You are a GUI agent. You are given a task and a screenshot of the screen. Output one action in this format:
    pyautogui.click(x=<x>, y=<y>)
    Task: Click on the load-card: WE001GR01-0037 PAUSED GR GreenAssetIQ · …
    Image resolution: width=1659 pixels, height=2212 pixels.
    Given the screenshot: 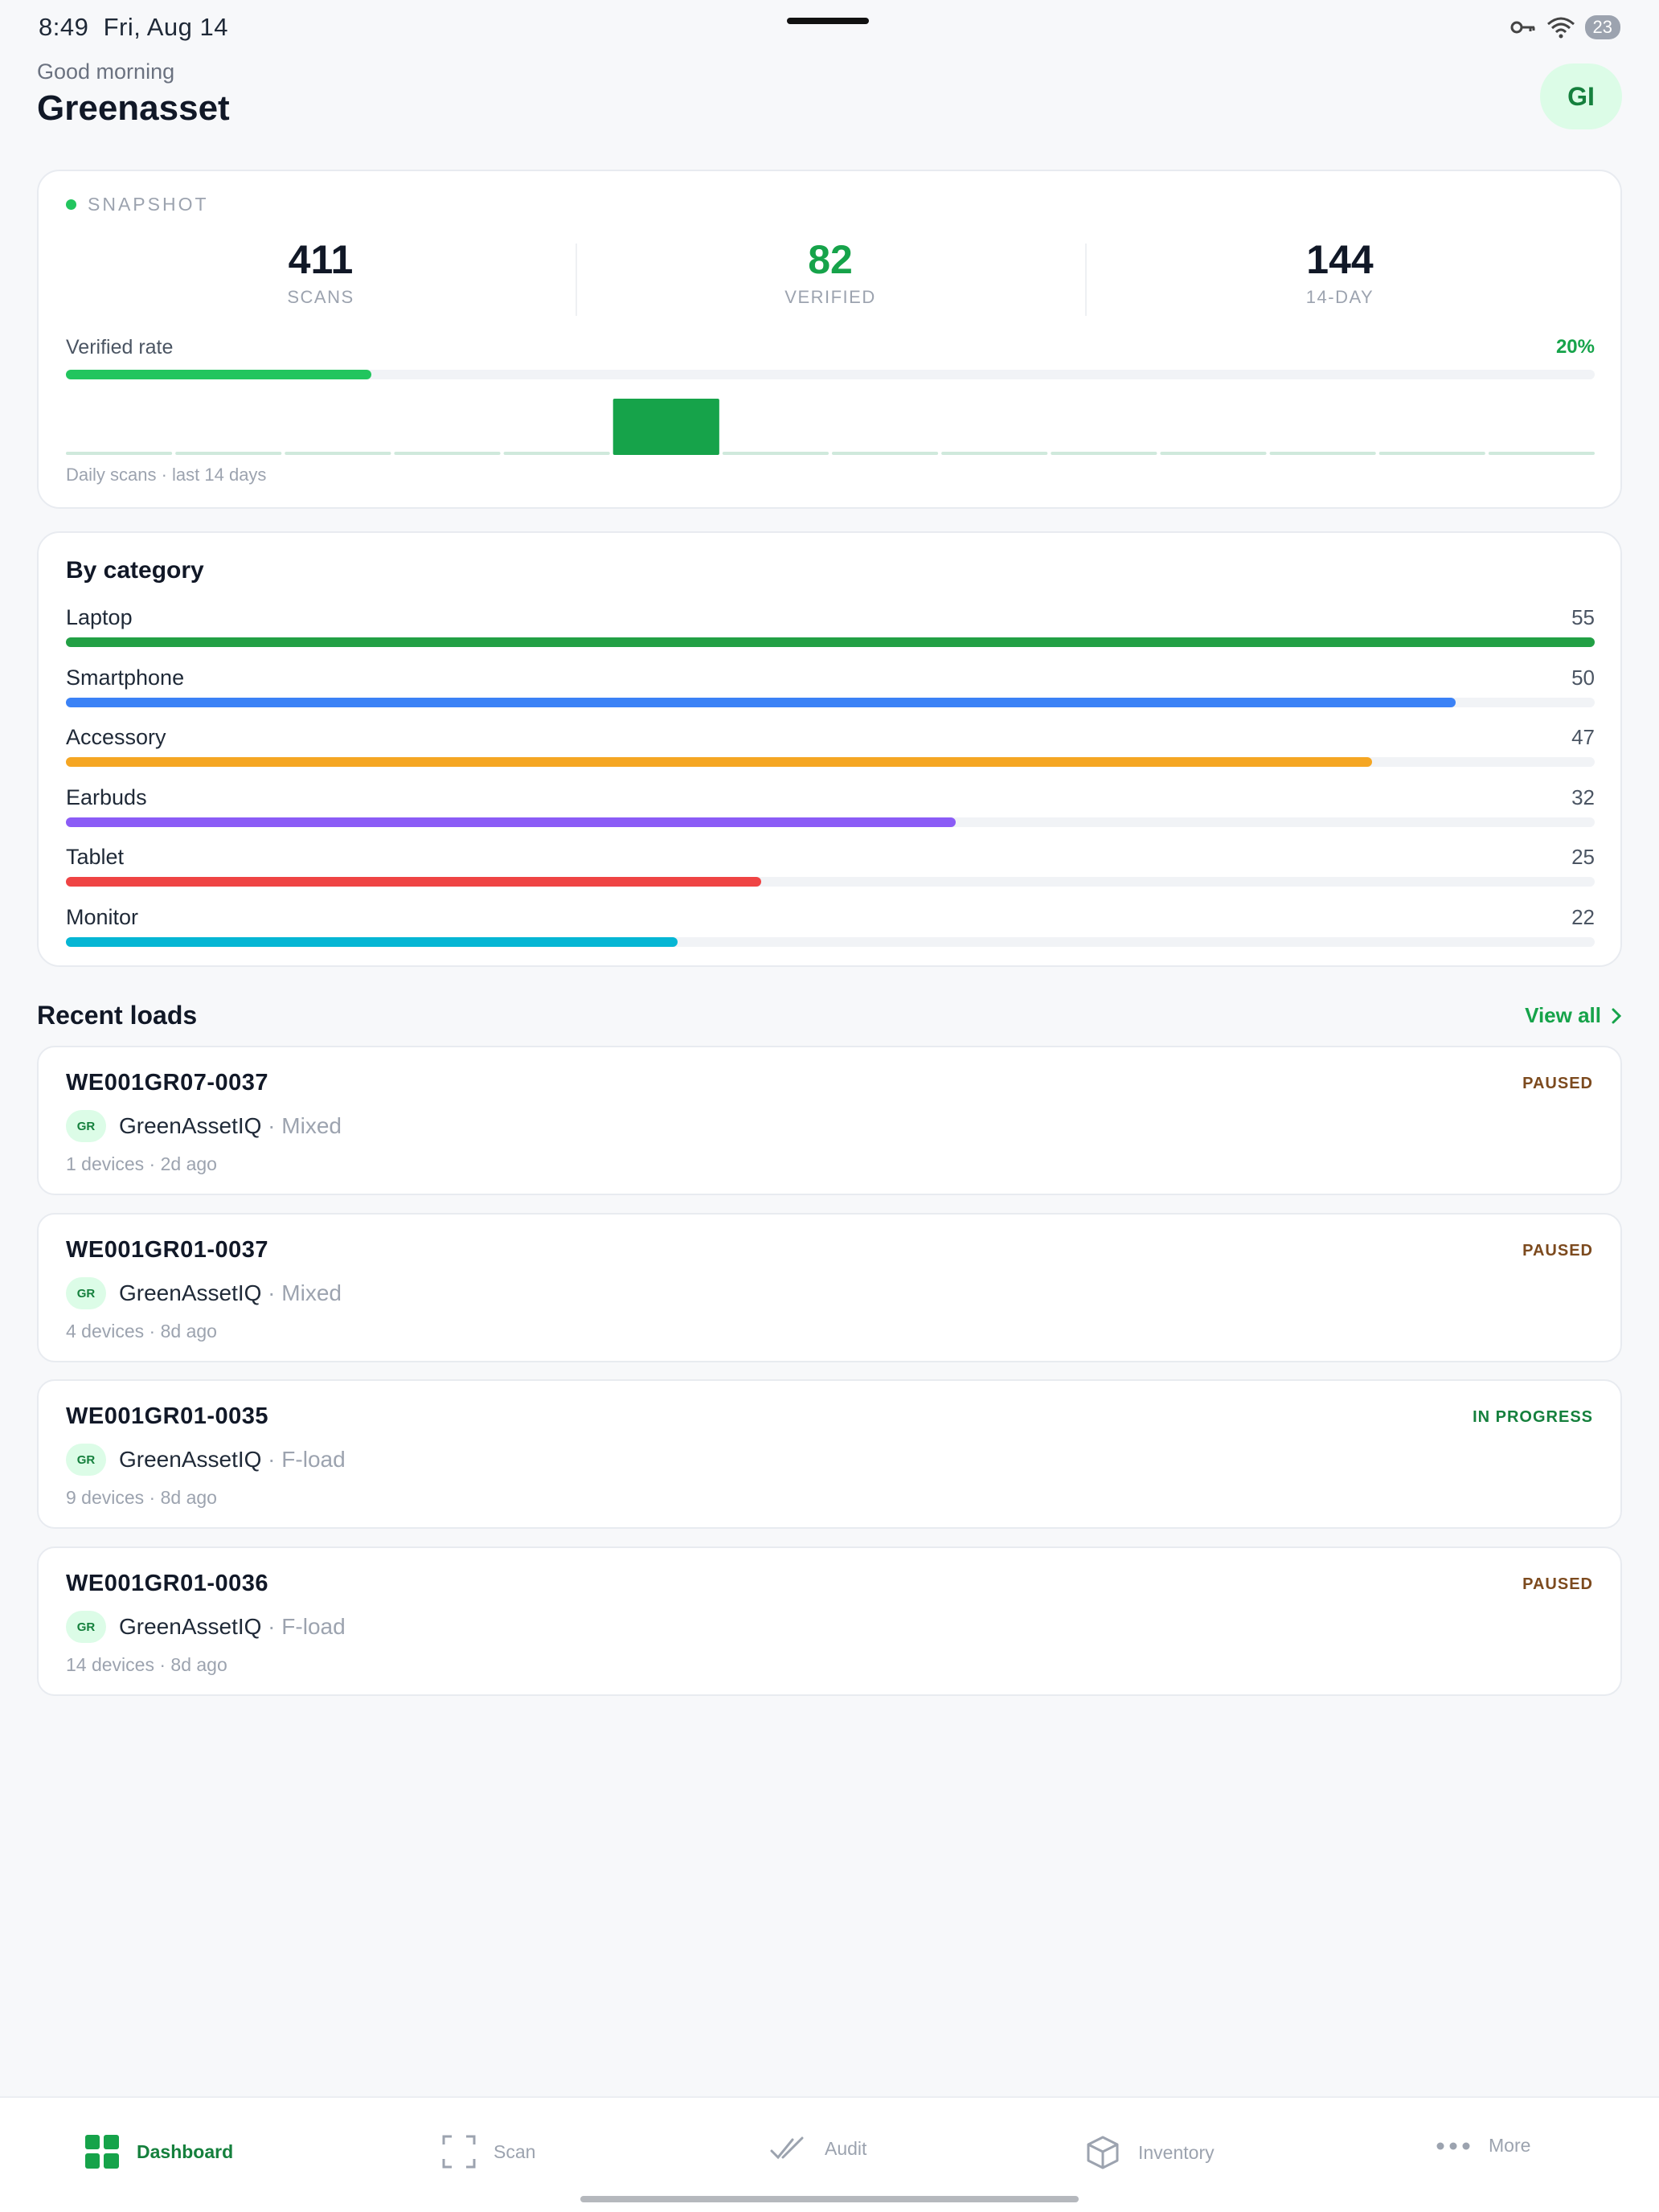 What is the action you would take?
    pyautogui.click(x=829, y=1287)
    